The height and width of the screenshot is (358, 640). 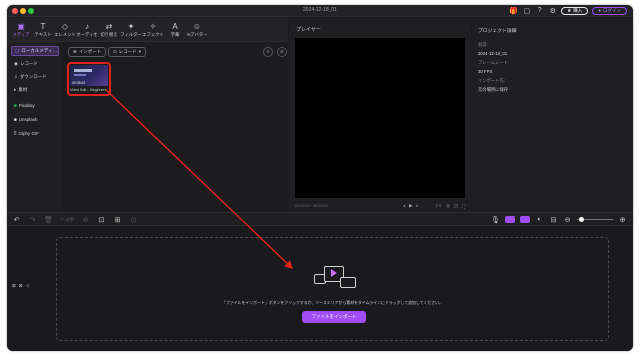 I want to click on sidebar-item-download: ⇩ ダウンロード, so click(x=35, y=77).